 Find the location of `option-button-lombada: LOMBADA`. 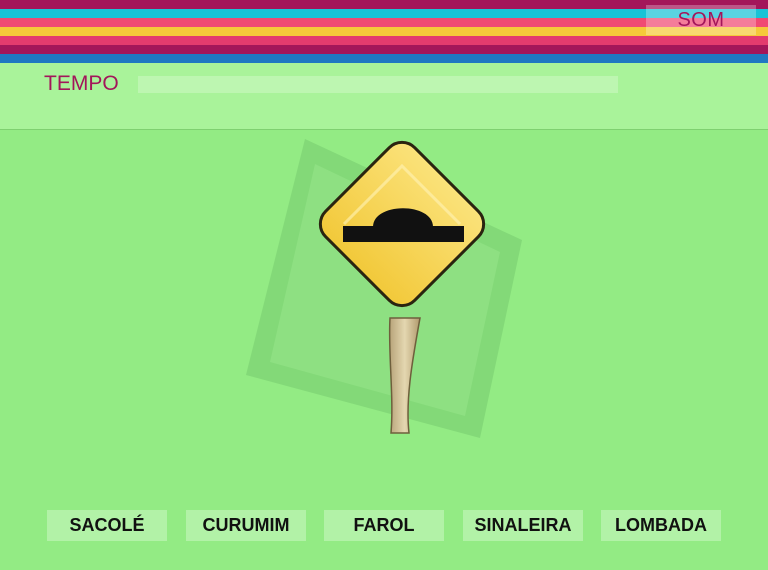

option-button-lombada: LOMBADA is located at coordinates (661, 525).